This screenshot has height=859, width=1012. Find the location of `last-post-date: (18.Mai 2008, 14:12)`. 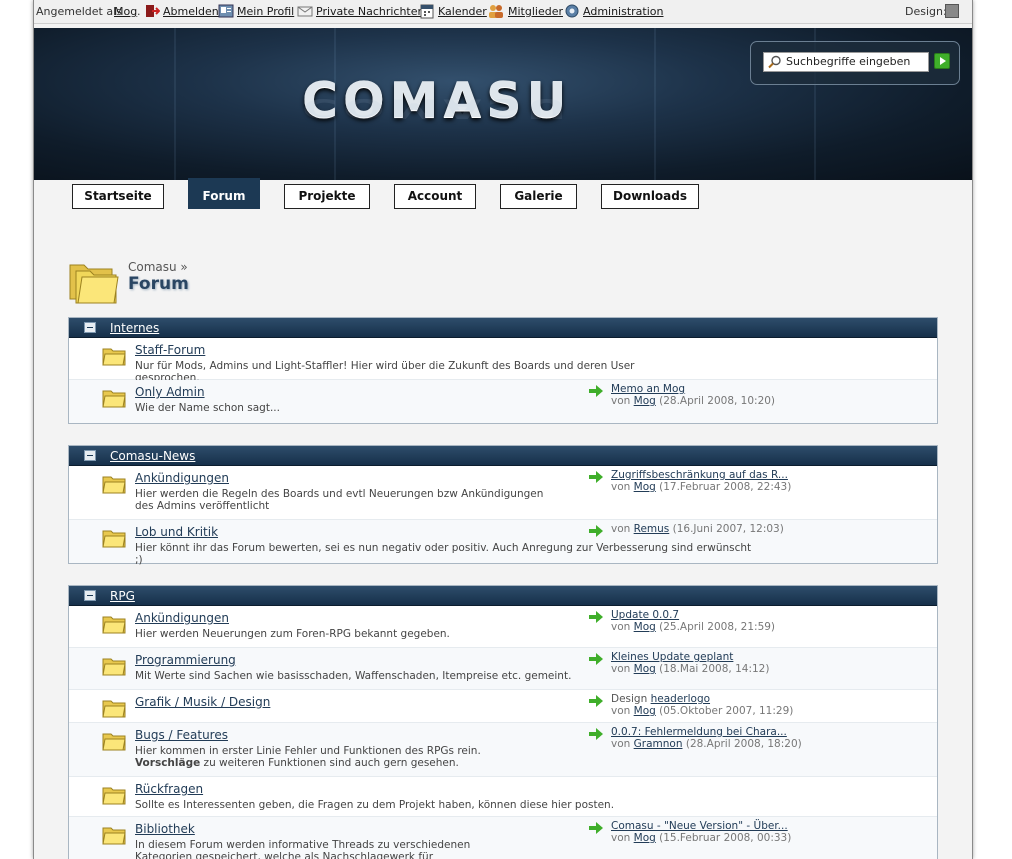

last-post-date: (18.Mai 2008, 14:12) is located at coordinates (714, 669).